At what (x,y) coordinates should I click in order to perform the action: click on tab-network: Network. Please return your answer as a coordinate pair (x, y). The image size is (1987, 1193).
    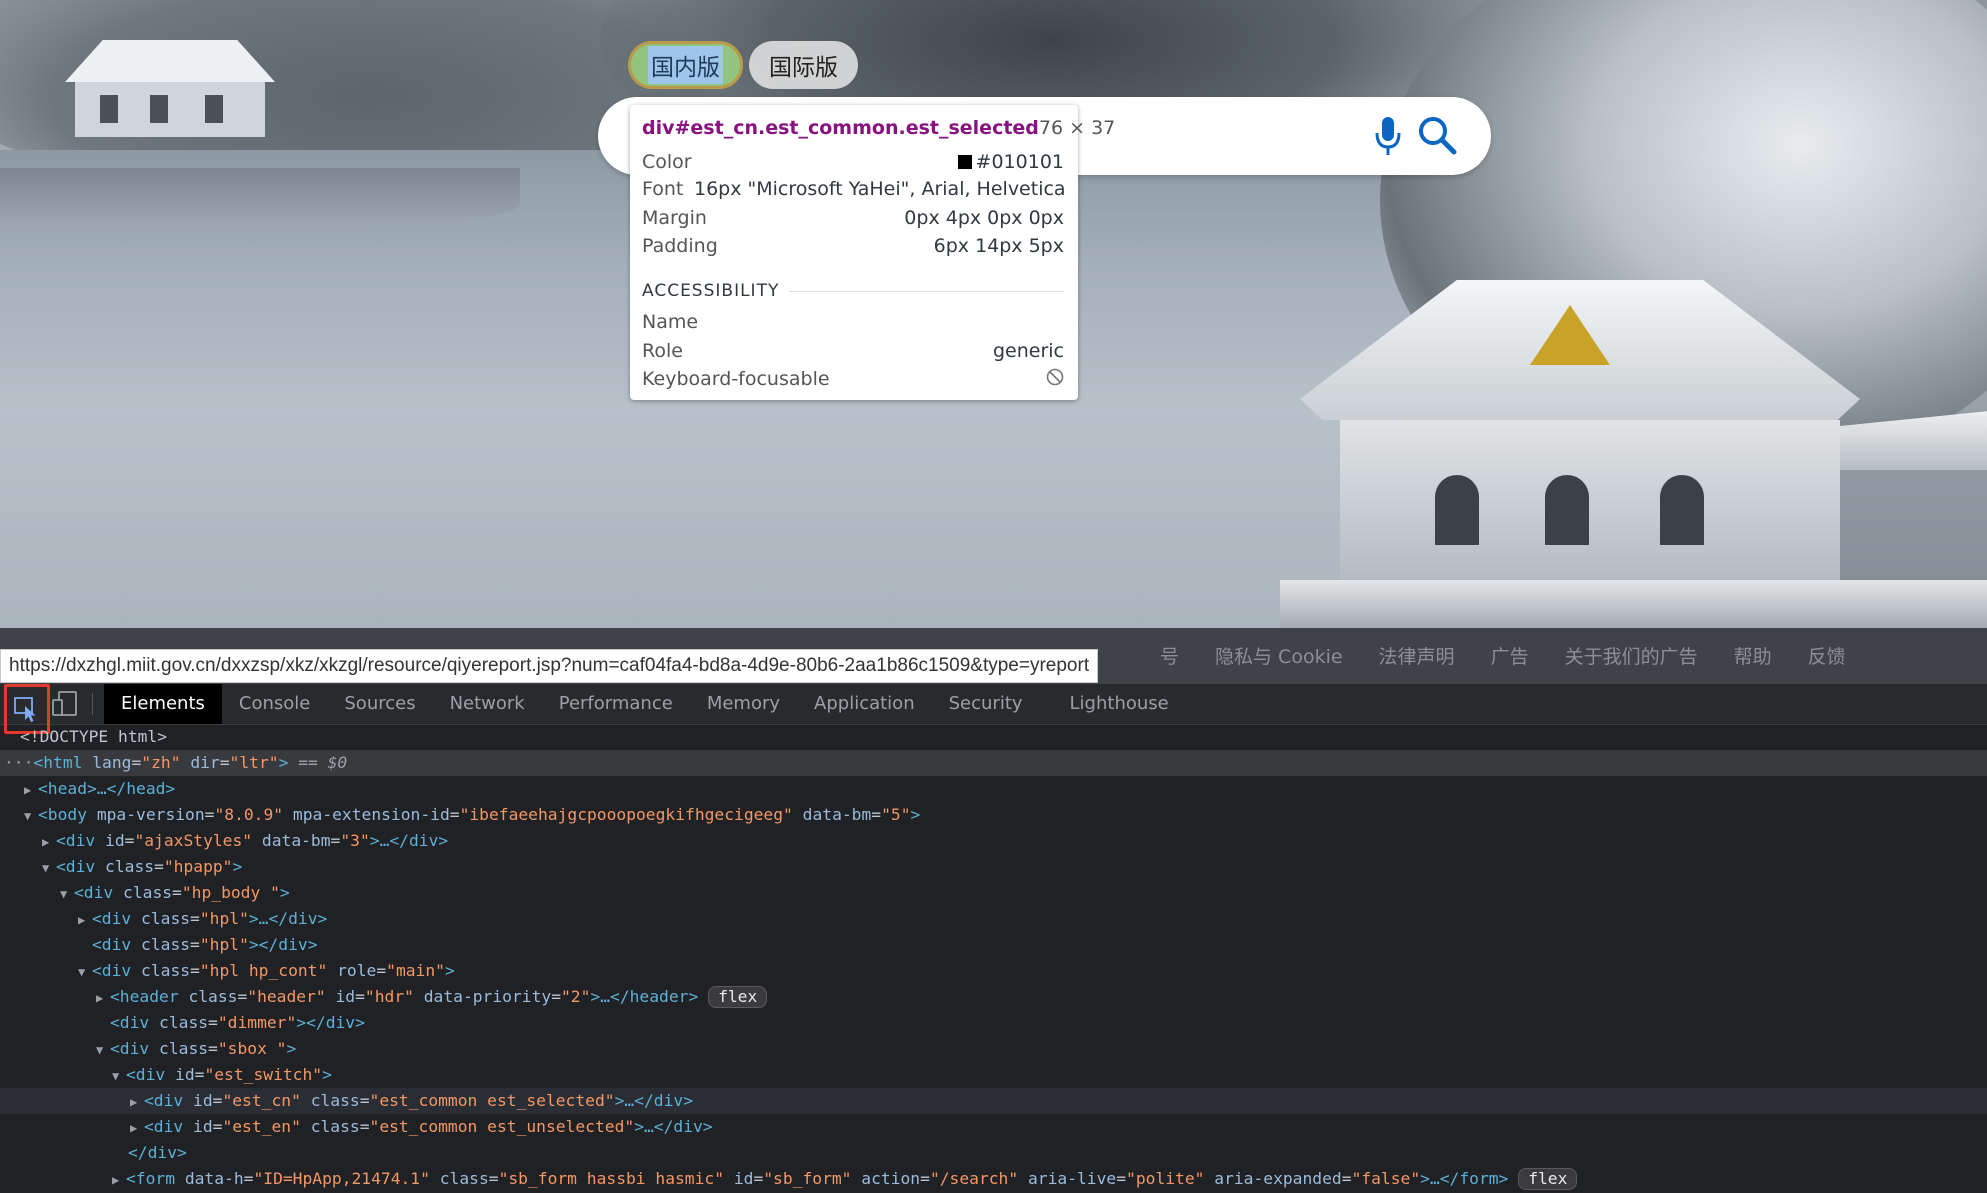
    Looking at the image, I should click on (487, 704).